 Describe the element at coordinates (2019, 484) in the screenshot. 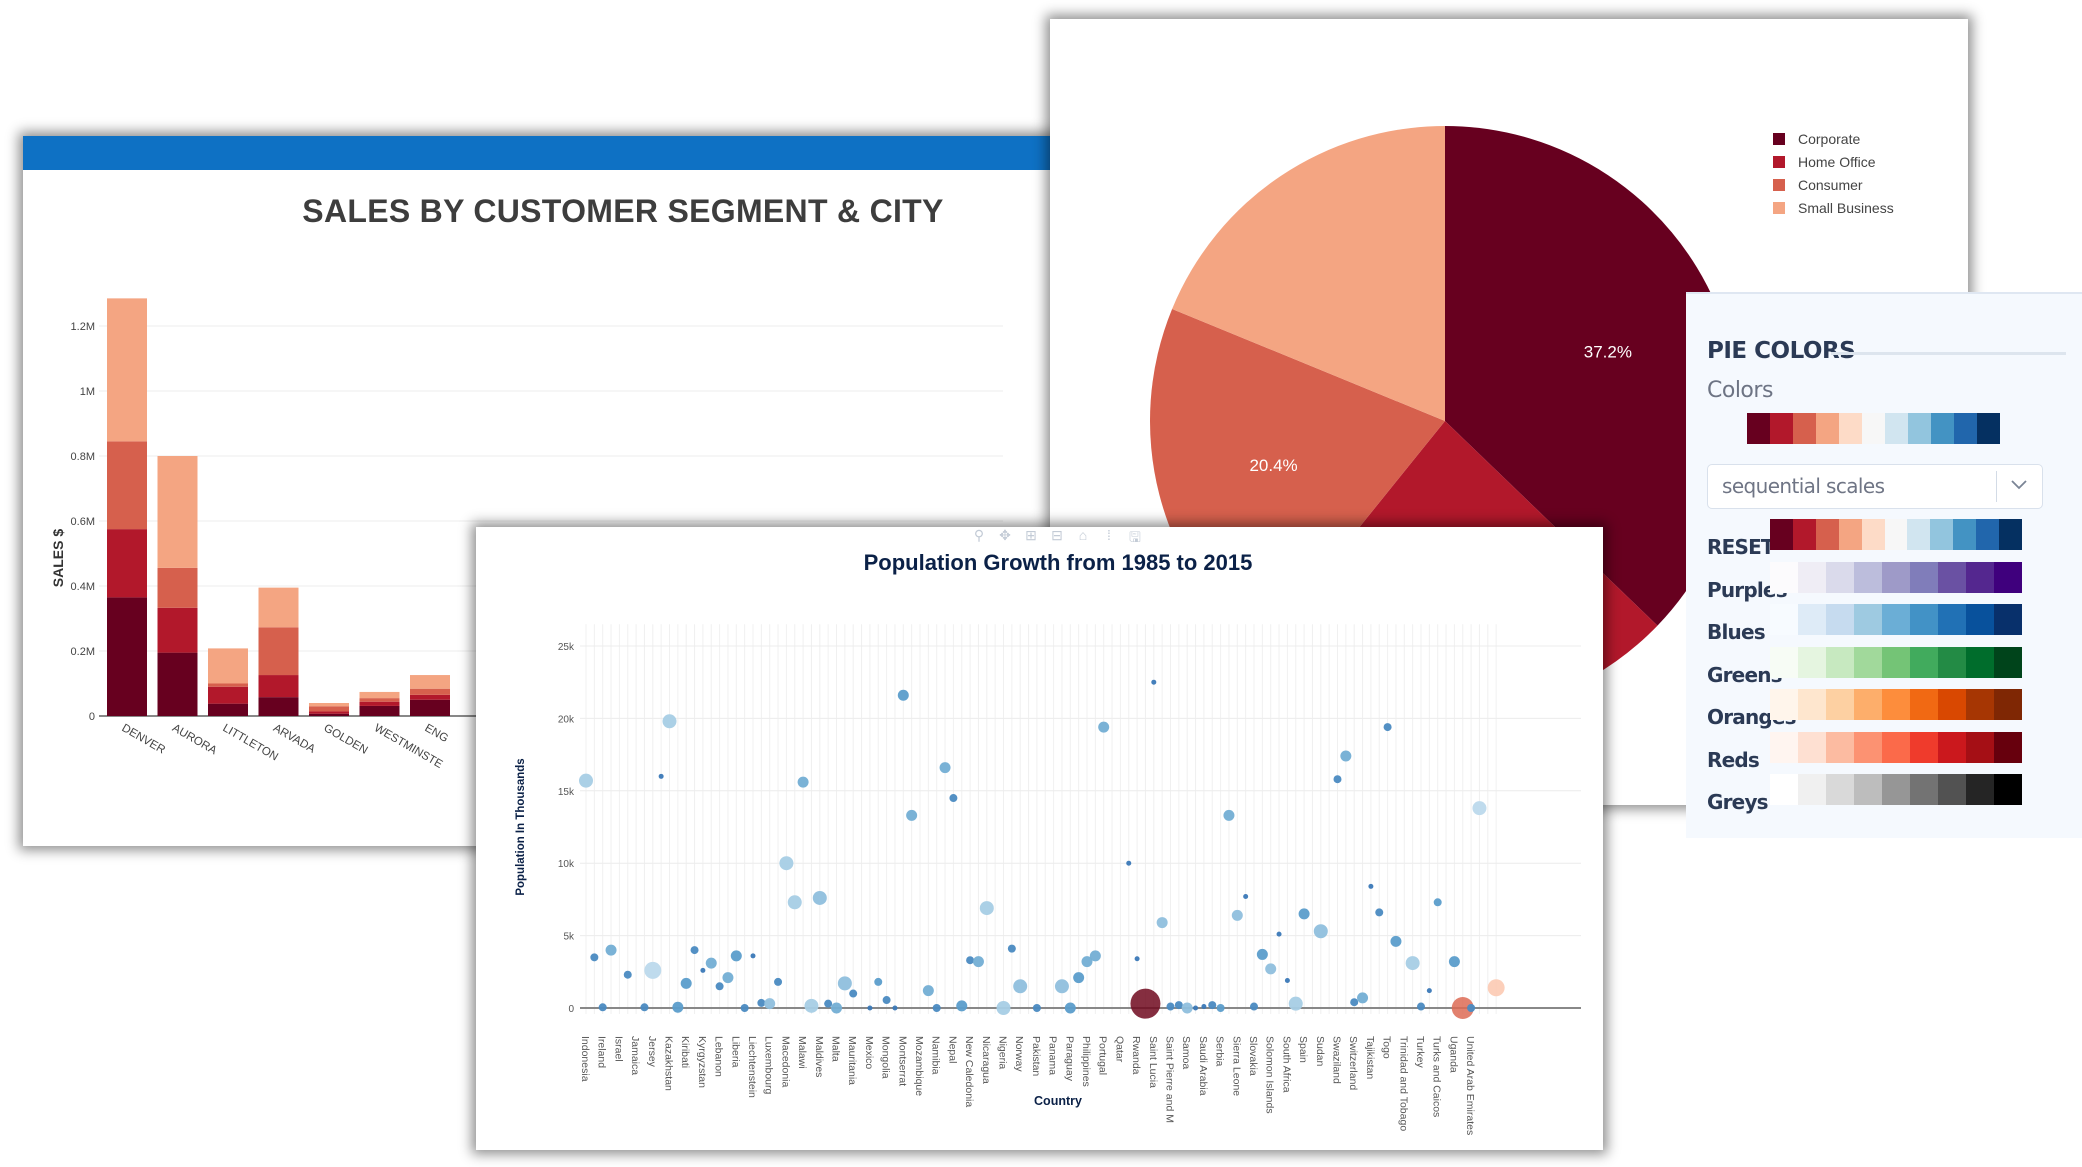

I see `chevron-down-icon` at that location.